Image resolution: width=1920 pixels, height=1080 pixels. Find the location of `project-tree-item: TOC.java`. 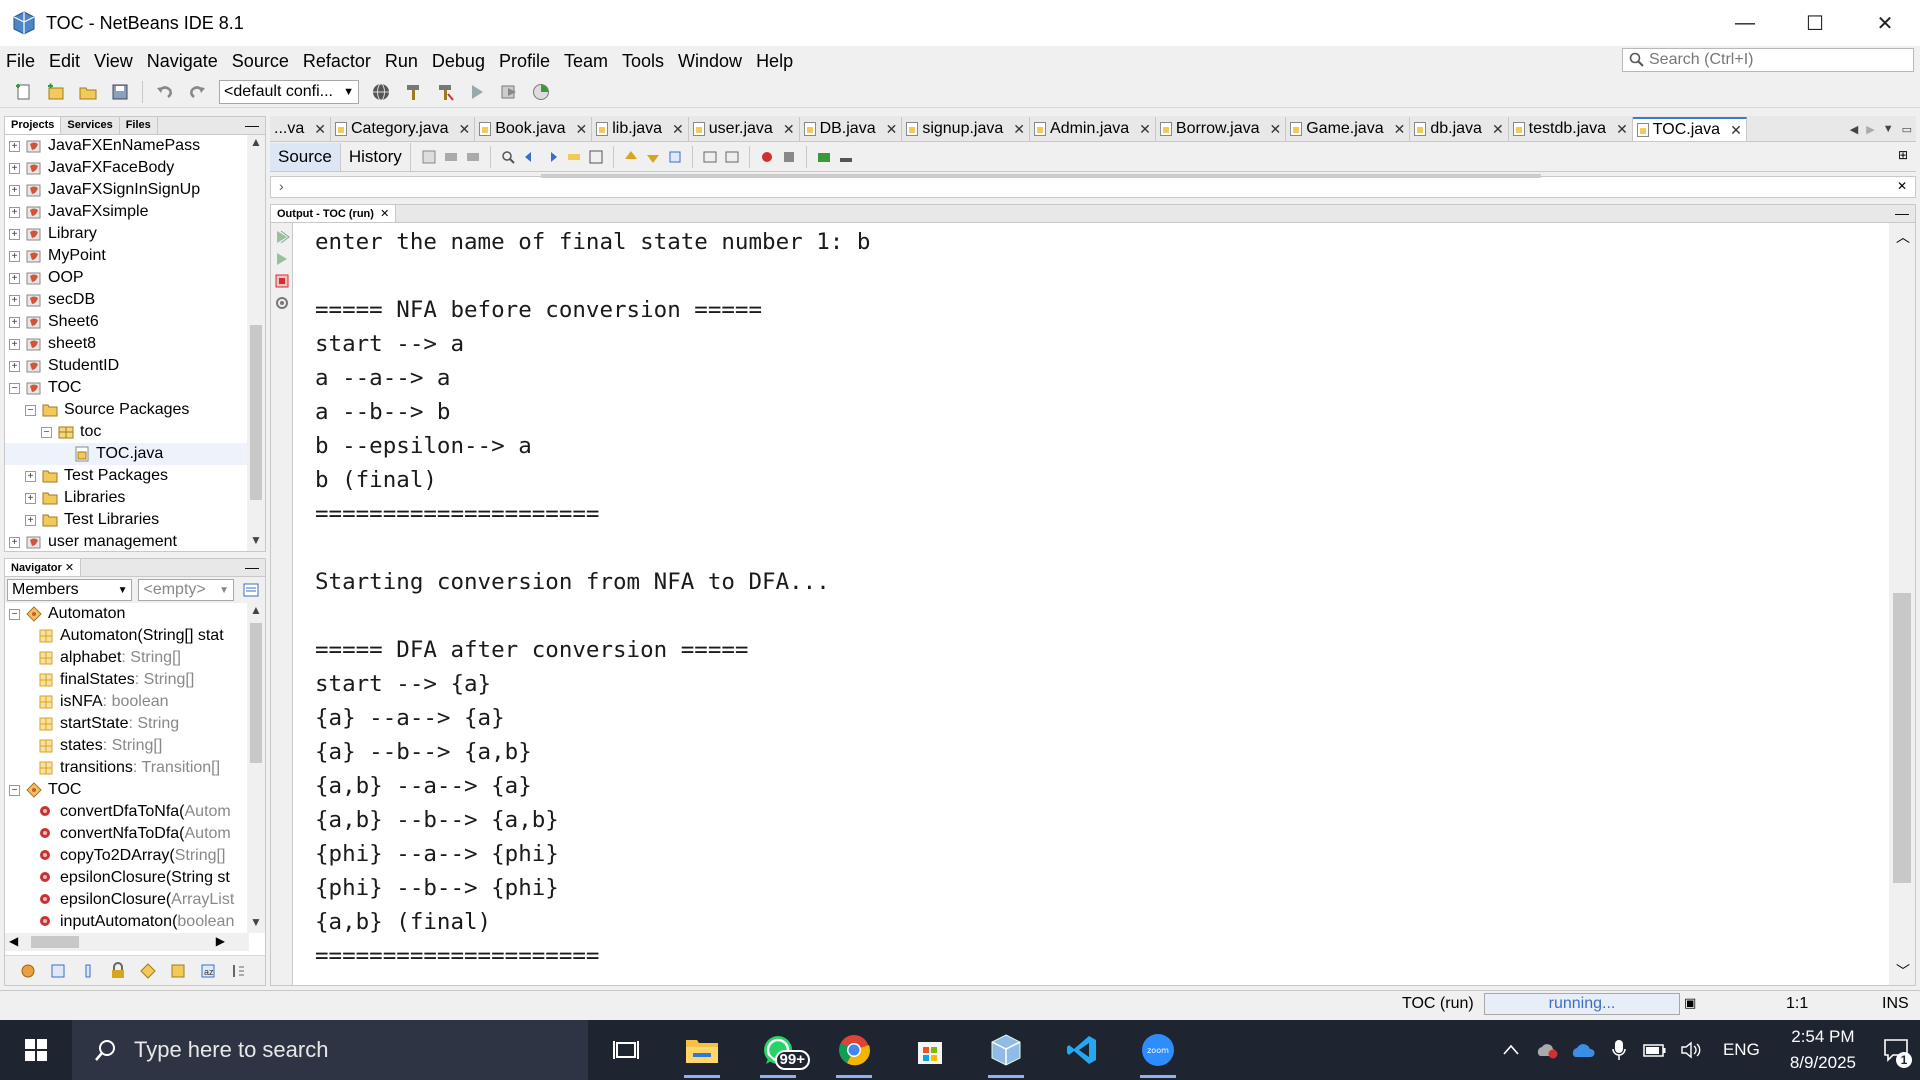

project-tree-item: TOC.java is located at coordinates (126, 454).